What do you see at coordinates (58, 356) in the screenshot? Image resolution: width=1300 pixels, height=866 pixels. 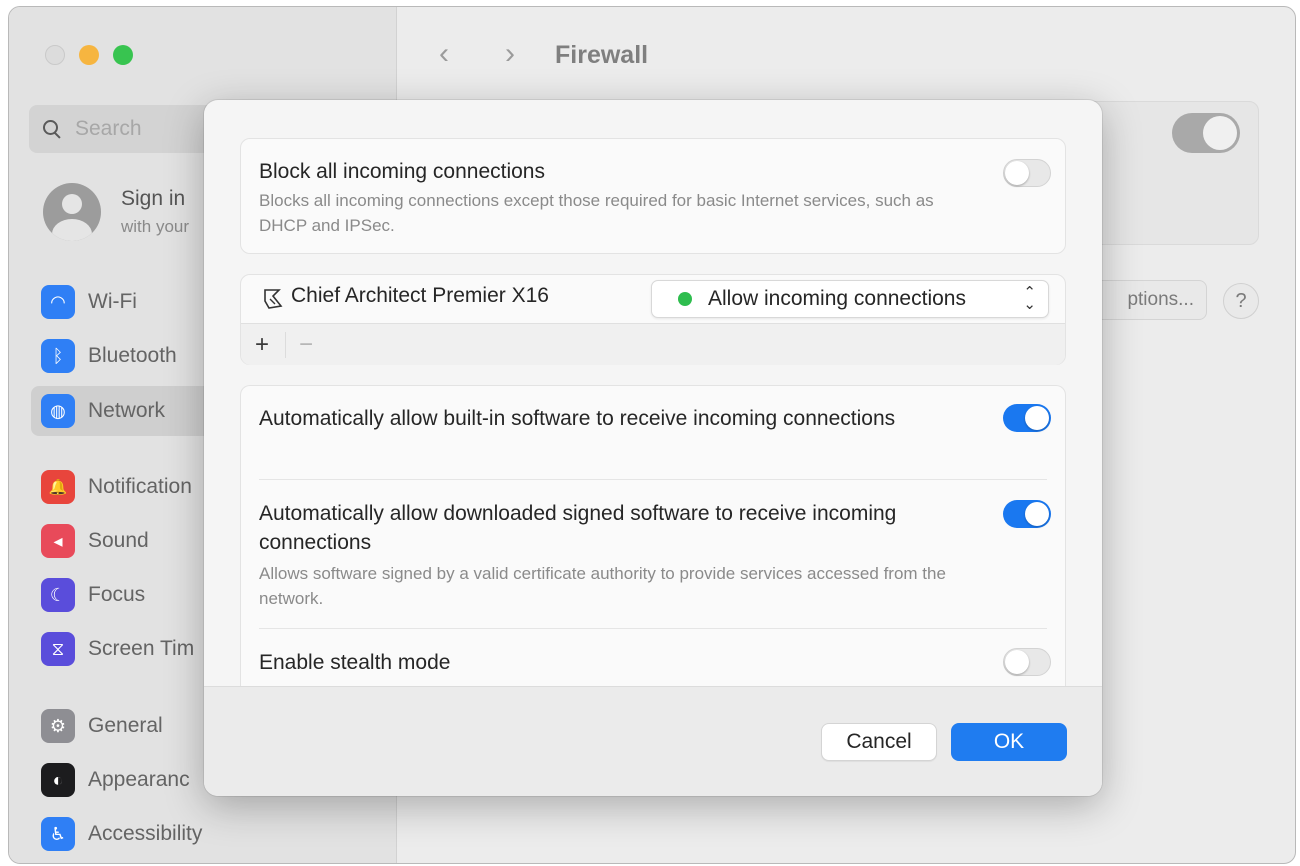 I see `bluetooth-icon: ᛒ` at bounding box center [58, 356].